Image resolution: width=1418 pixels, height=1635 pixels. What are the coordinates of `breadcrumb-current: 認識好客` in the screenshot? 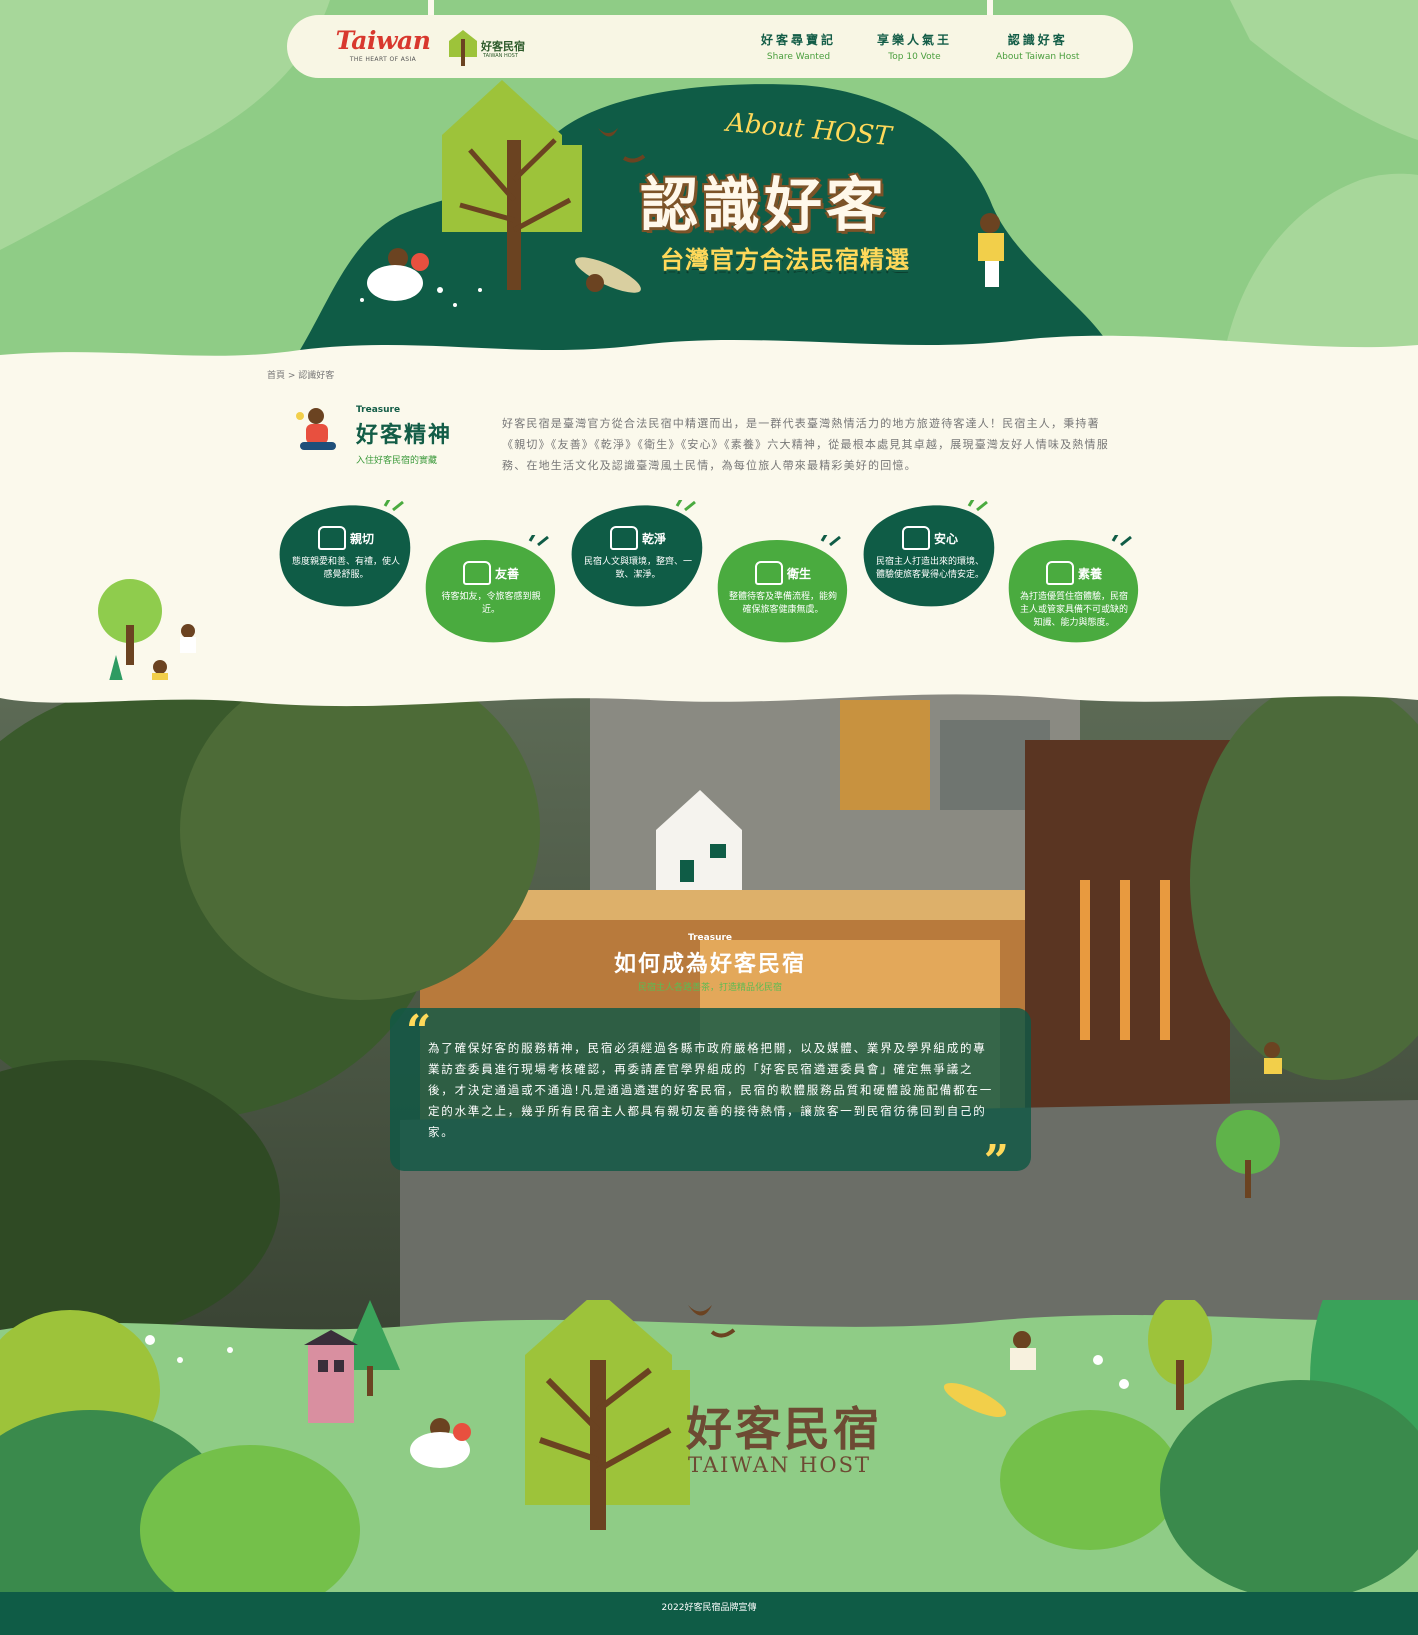 It's located at (316, 376).